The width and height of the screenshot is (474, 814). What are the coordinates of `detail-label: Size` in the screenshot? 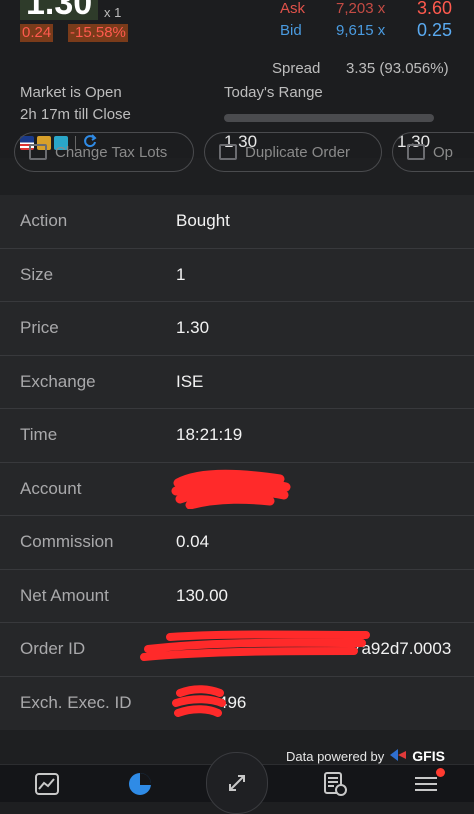 It's located at (37, 274).